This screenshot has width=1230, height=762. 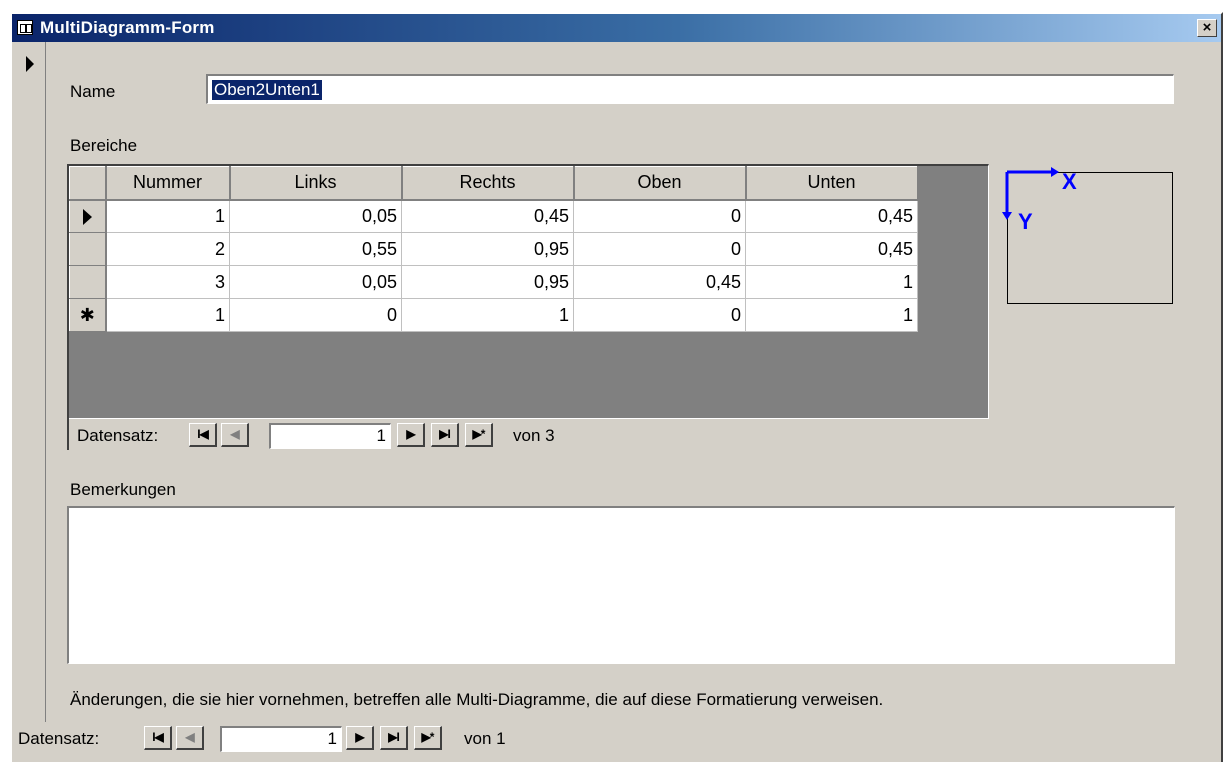 I want to click on column-header-links: Links, so click(x=316, y=183).